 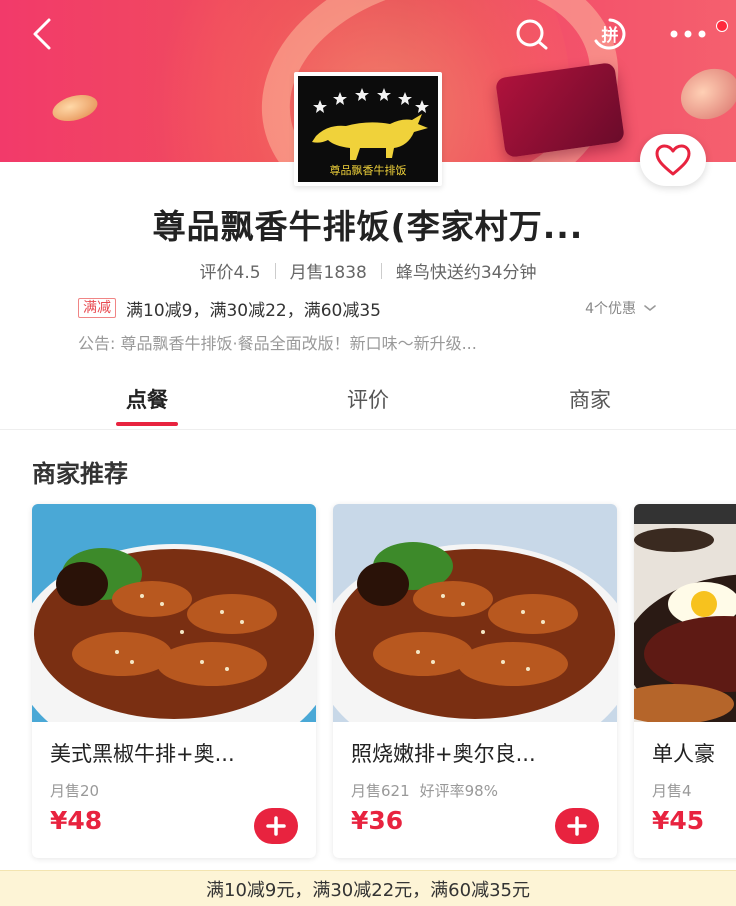 I want to click on promo-tag: 满减, so click(x=97, y=308).